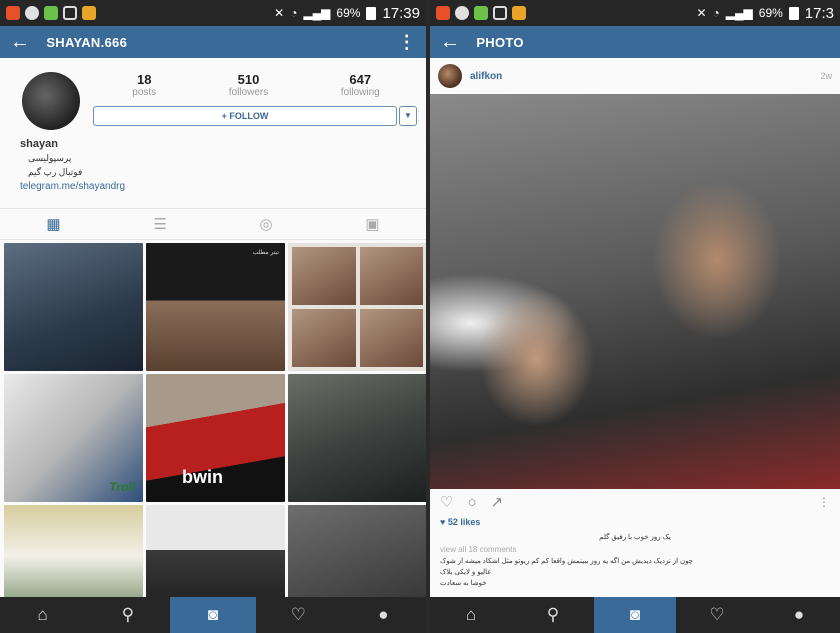  I want to click on stat-value: 647, so click(360, 79).